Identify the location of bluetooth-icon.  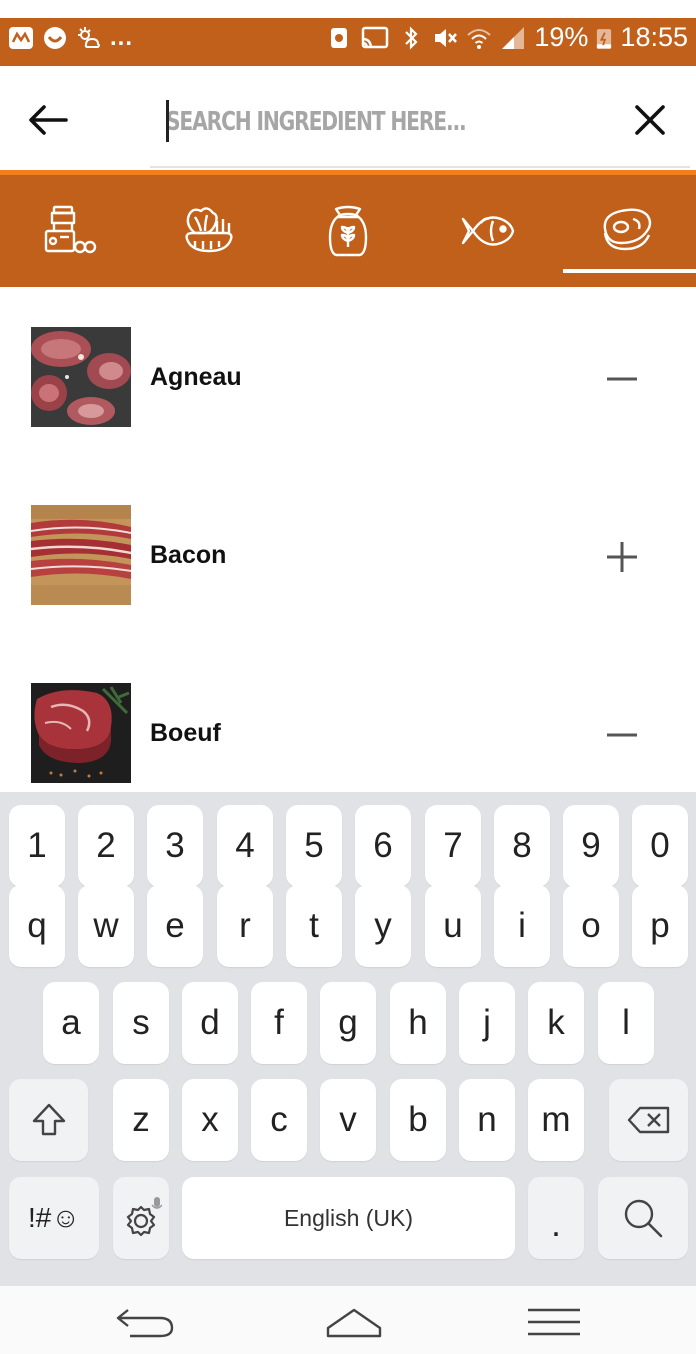
(411, 37).